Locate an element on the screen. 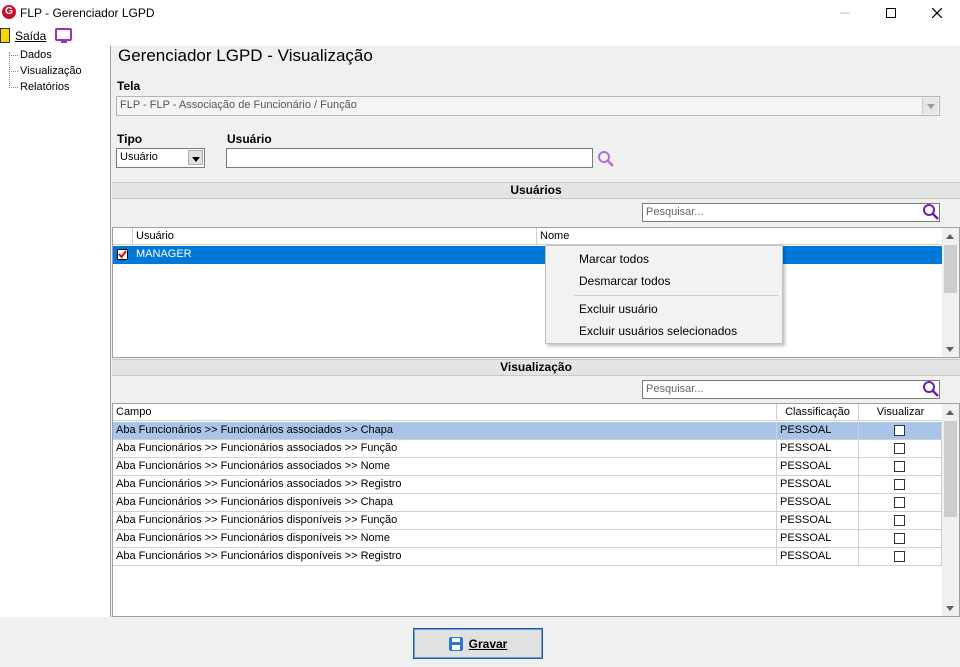 This screenshot has height=667, width=960. check-icon is located at coordinates (122, 254).